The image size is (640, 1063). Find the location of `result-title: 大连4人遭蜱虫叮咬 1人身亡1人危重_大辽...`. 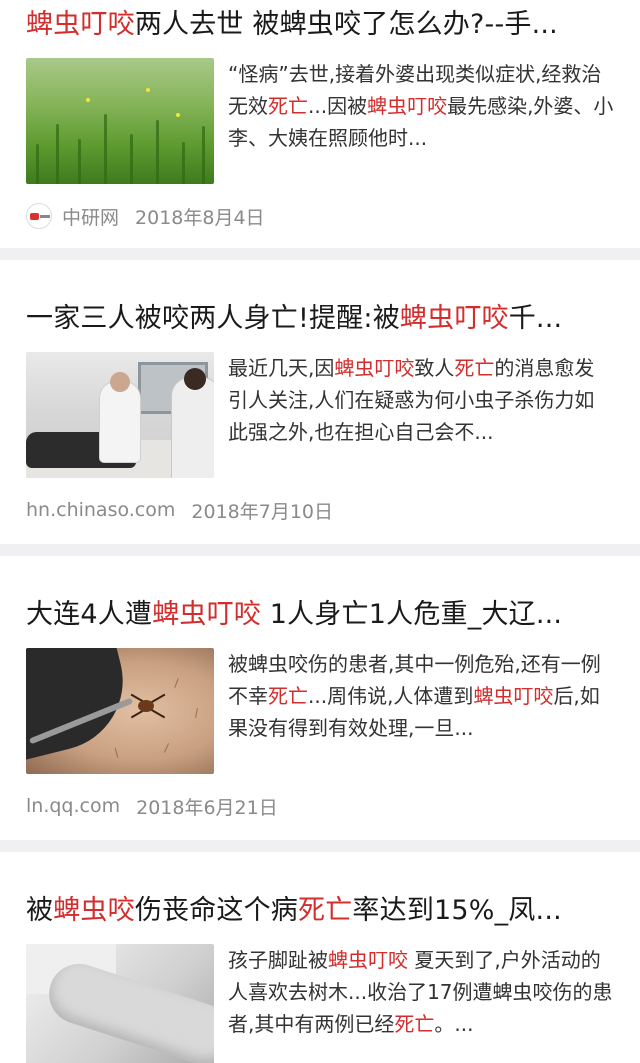

result-title: 大连4人遭蜱虫叮咬 1人身亡1人危重_大辽... is located at coordinates (320, 615).